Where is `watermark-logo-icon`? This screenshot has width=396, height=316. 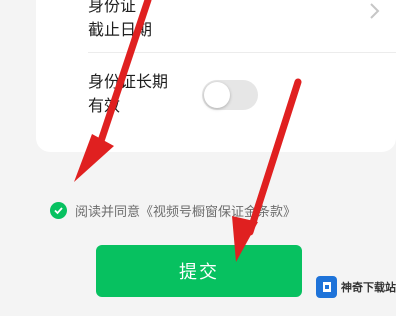 watermark-logo-icon is located at coordinates (326, 287).